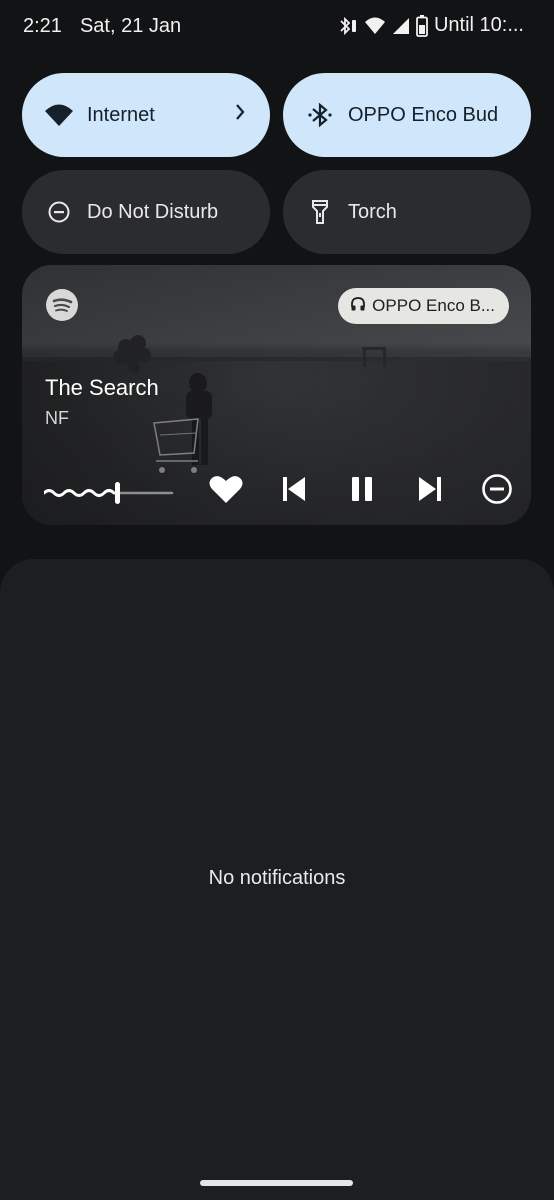  I want to click on tile-bluetooth-label: OPPO Enco Bud, so click(423, 114).